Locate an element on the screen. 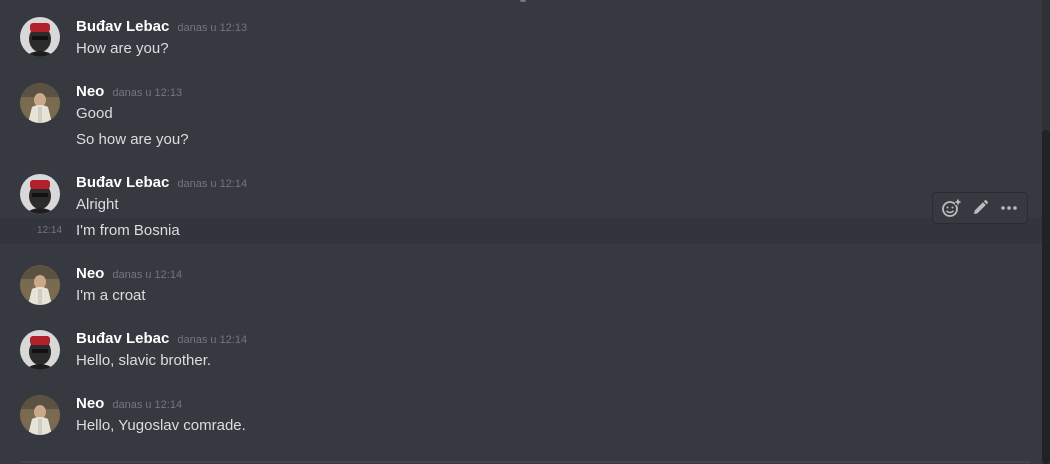  composer-divider is located at coordinates (525, 462).